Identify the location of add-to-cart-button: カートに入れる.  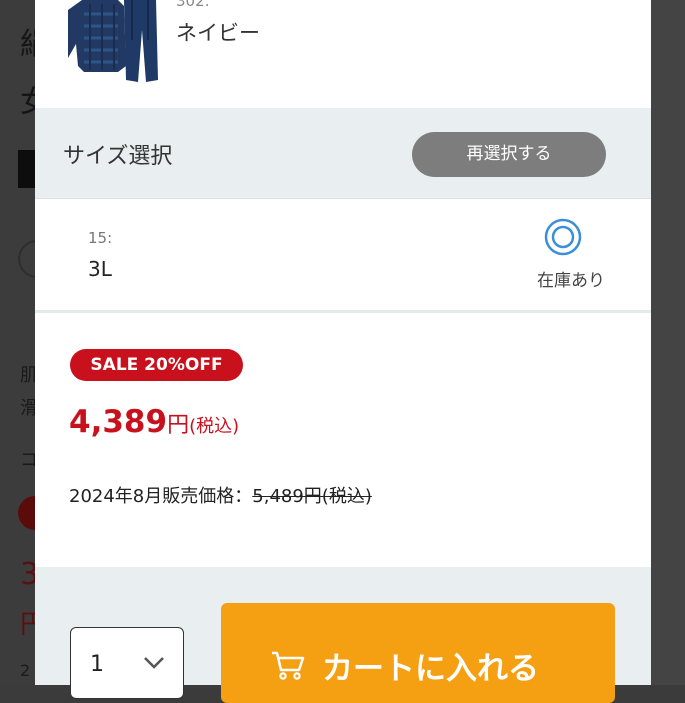
(418, 653).